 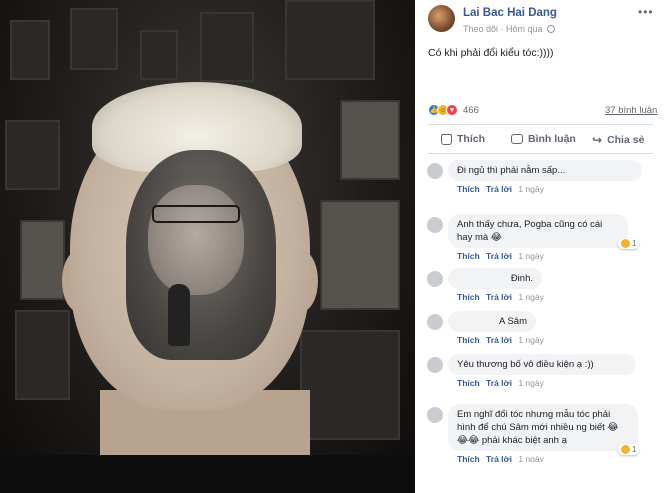 What do you see at coordinates (597, 140) in the screenshot?
I see `share-arrow-icon: ↪` at bounding box center [597, 140].